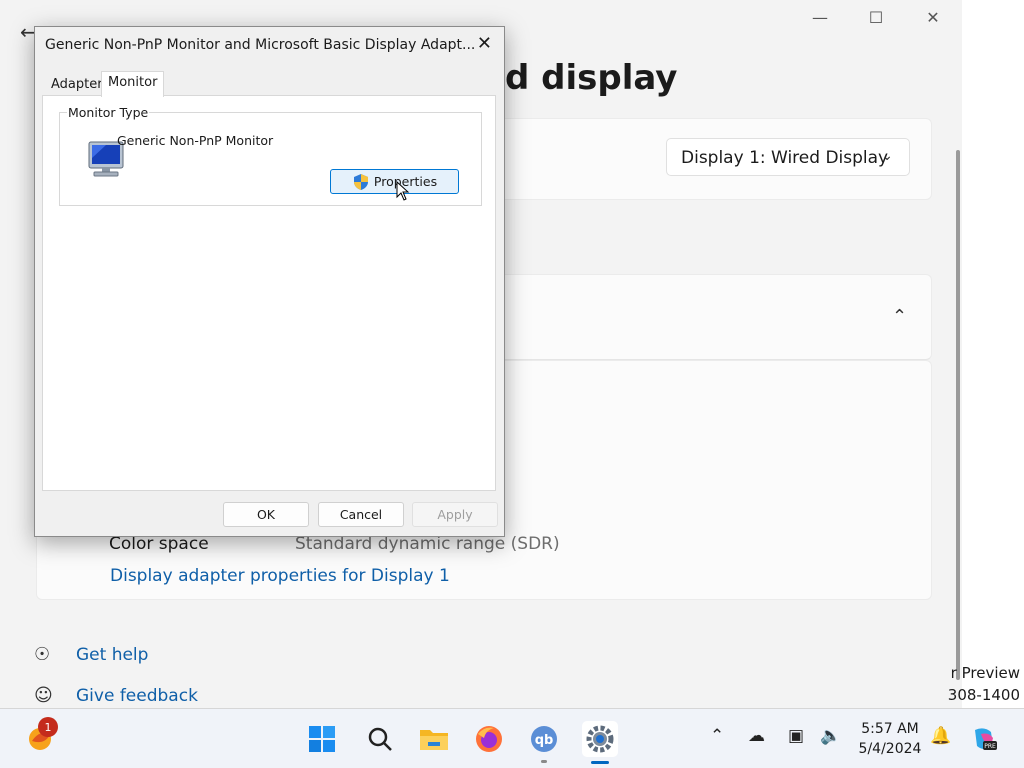 Image resolution: width=1024 pixels, height=768 pixels. What do you see at coordinates (899, 316) in the screenshot?
I see `chevron-up-icon: ⌃` at bounding box center [899, 316].